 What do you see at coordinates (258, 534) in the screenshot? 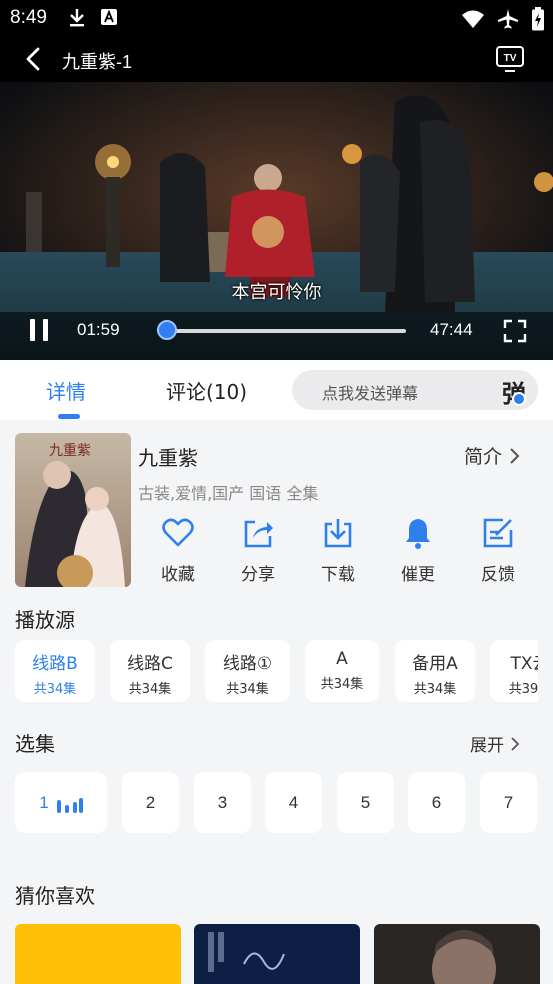
I see `share-icon` at bounding box center [258, 534].